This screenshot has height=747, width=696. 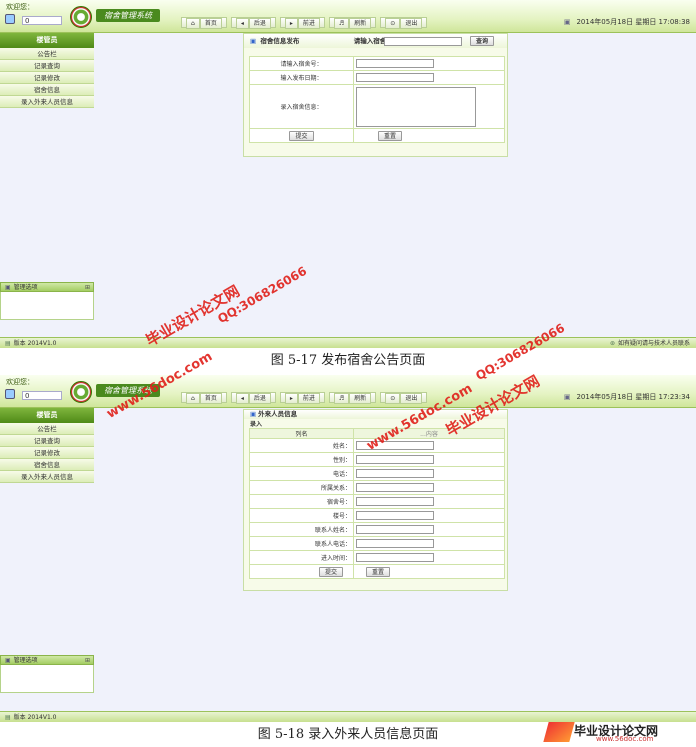 What do you see at coordinates (395, 543) in the screenshot?
I see `contact-phone-input` at bounding box center [395, 543].